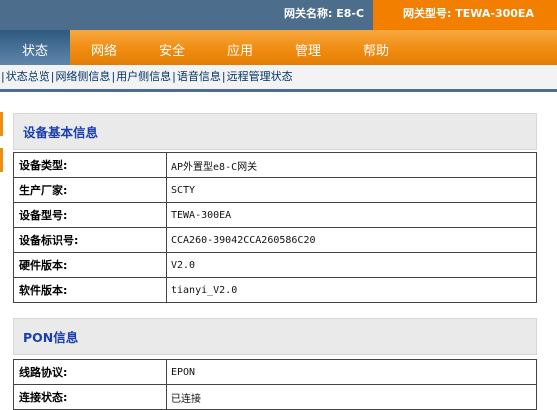  What do you see at coordinates (351, 265) in the screenshot?
I see `row-value: V2.0` at bounding box center [351, 265].